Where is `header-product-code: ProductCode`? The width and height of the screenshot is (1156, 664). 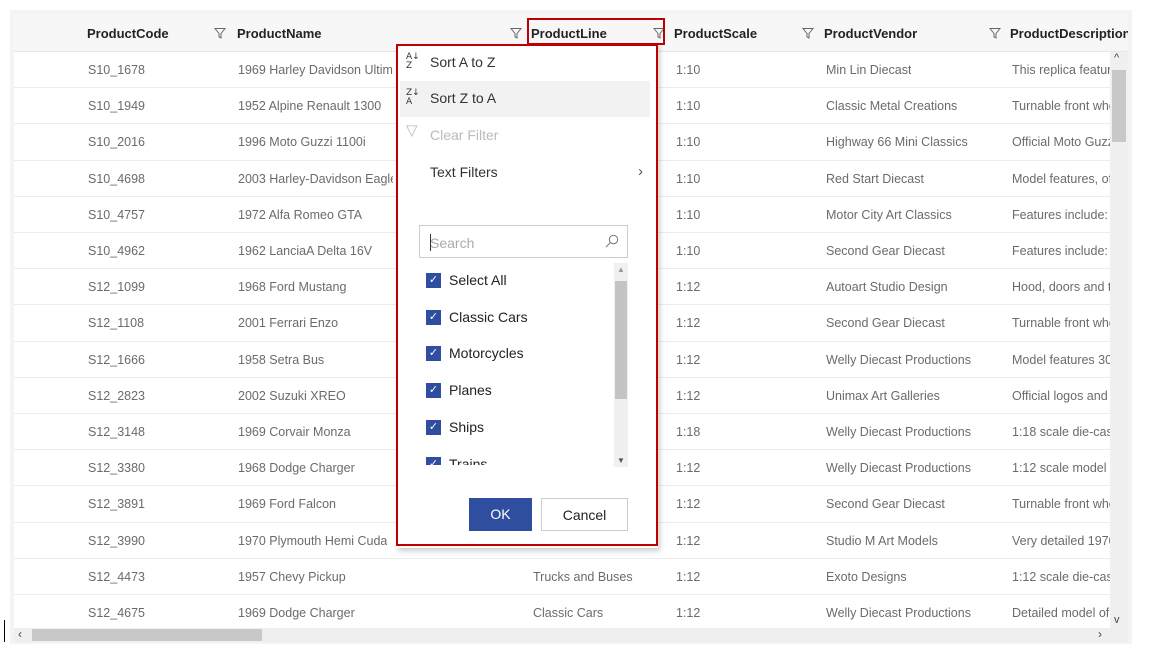
header-product-code: ProductCode is located at coordinates (128, 33).